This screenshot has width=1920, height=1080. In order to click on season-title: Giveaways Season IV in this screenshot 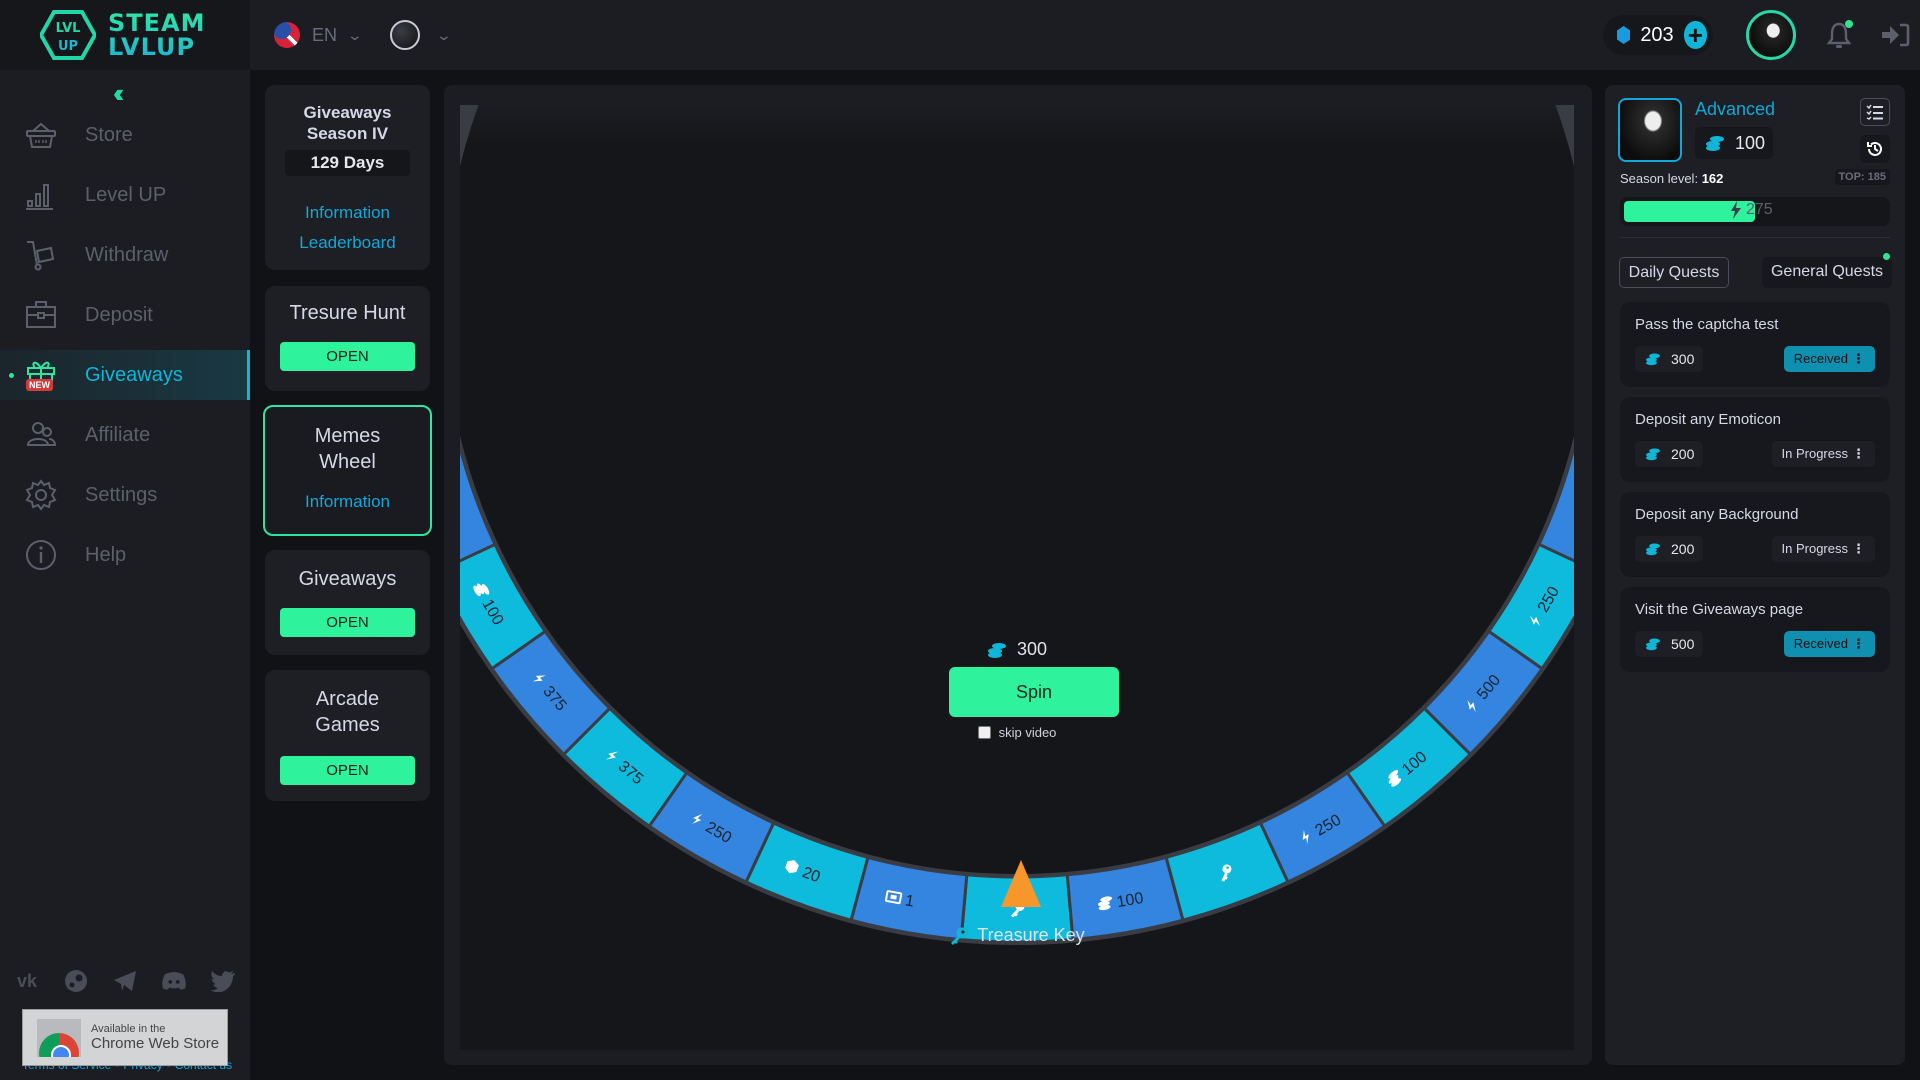, I will do `click(347, 123)`.